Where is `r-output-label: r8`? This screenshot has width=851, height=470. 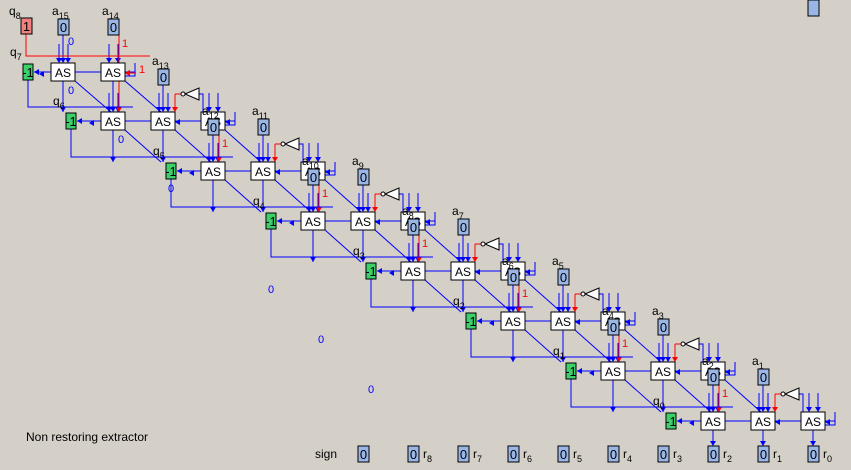 r-output-label: r8 is located at coordinates (427, 455).